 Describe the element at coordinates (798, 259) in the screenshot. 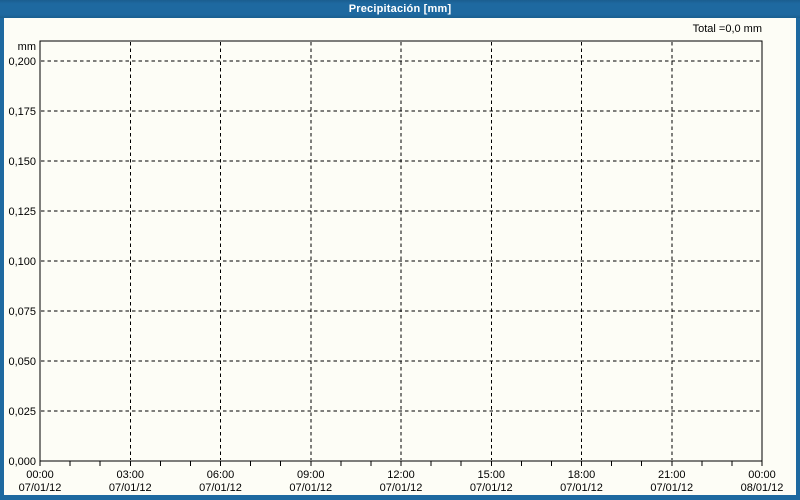

I see `window-border-right` at that location.